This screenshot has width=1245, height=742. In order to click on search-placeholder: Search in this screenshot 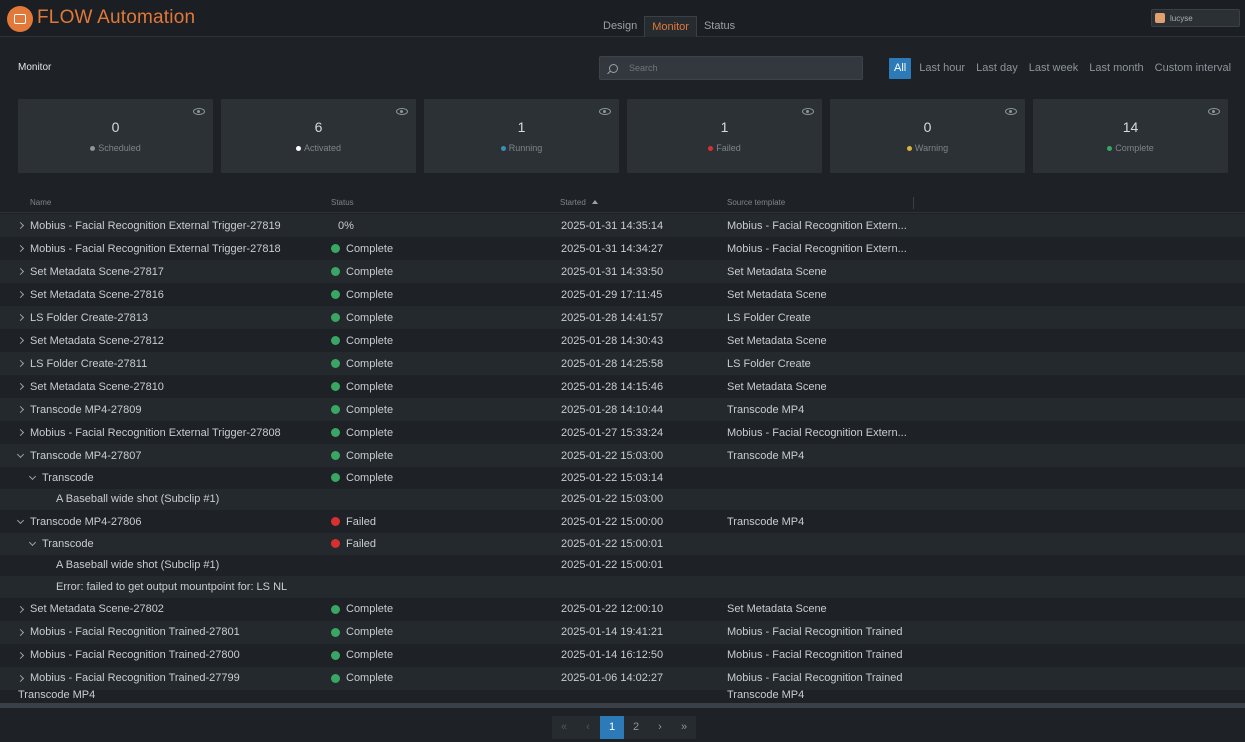, I will do `click(643, 68)`.